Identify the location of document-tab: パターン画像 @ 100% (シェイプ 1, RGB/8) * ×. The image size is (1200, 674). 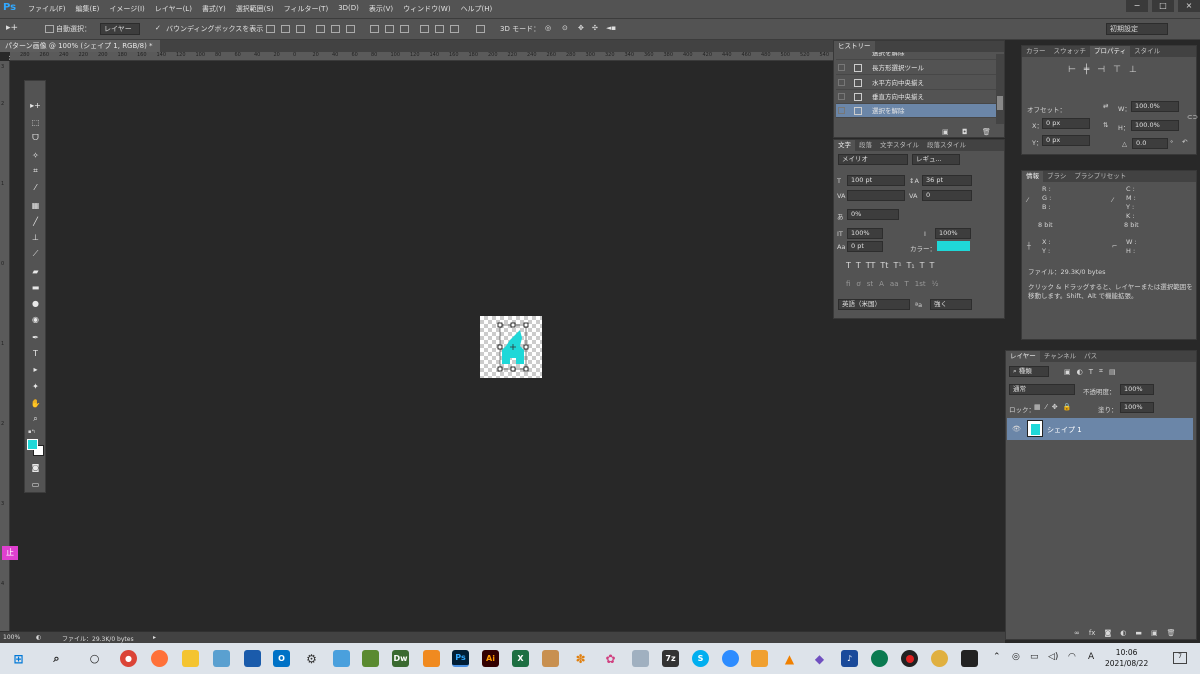
(80, 51).